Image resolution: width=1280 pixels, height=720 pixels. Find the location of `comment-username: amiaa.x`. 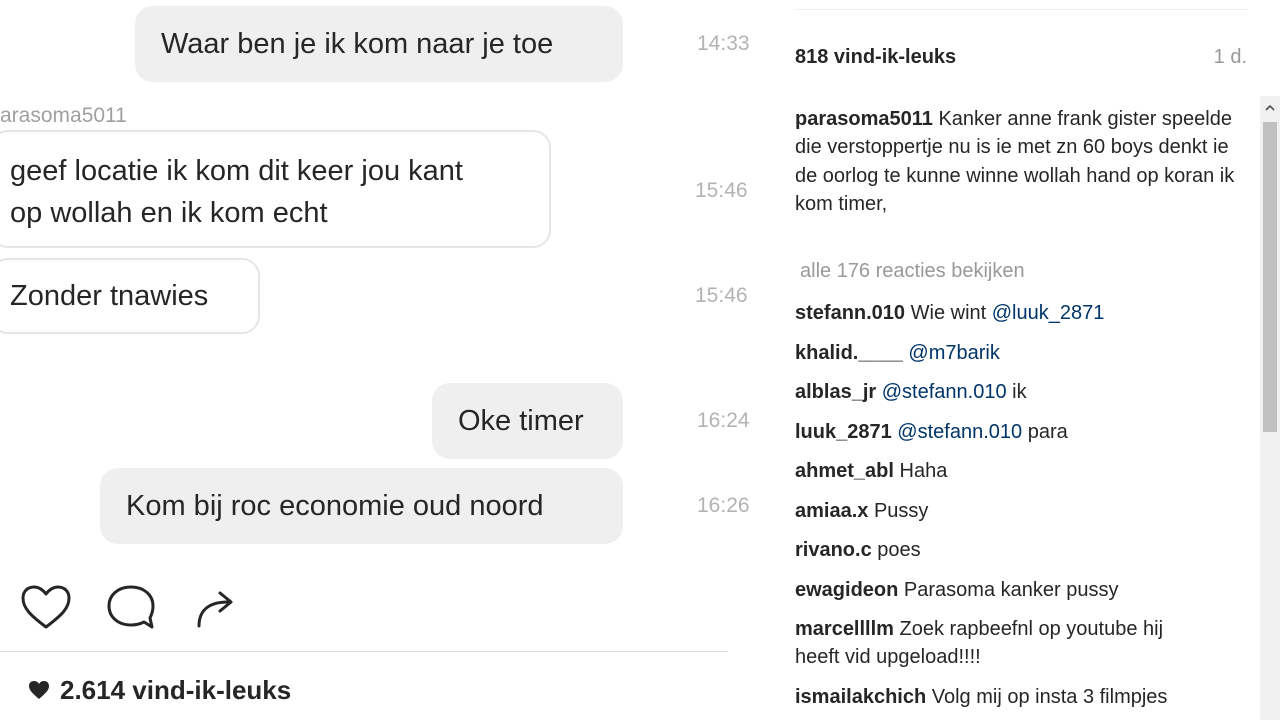

comment-username: amiaa.x is located at coordinates (831, 511).